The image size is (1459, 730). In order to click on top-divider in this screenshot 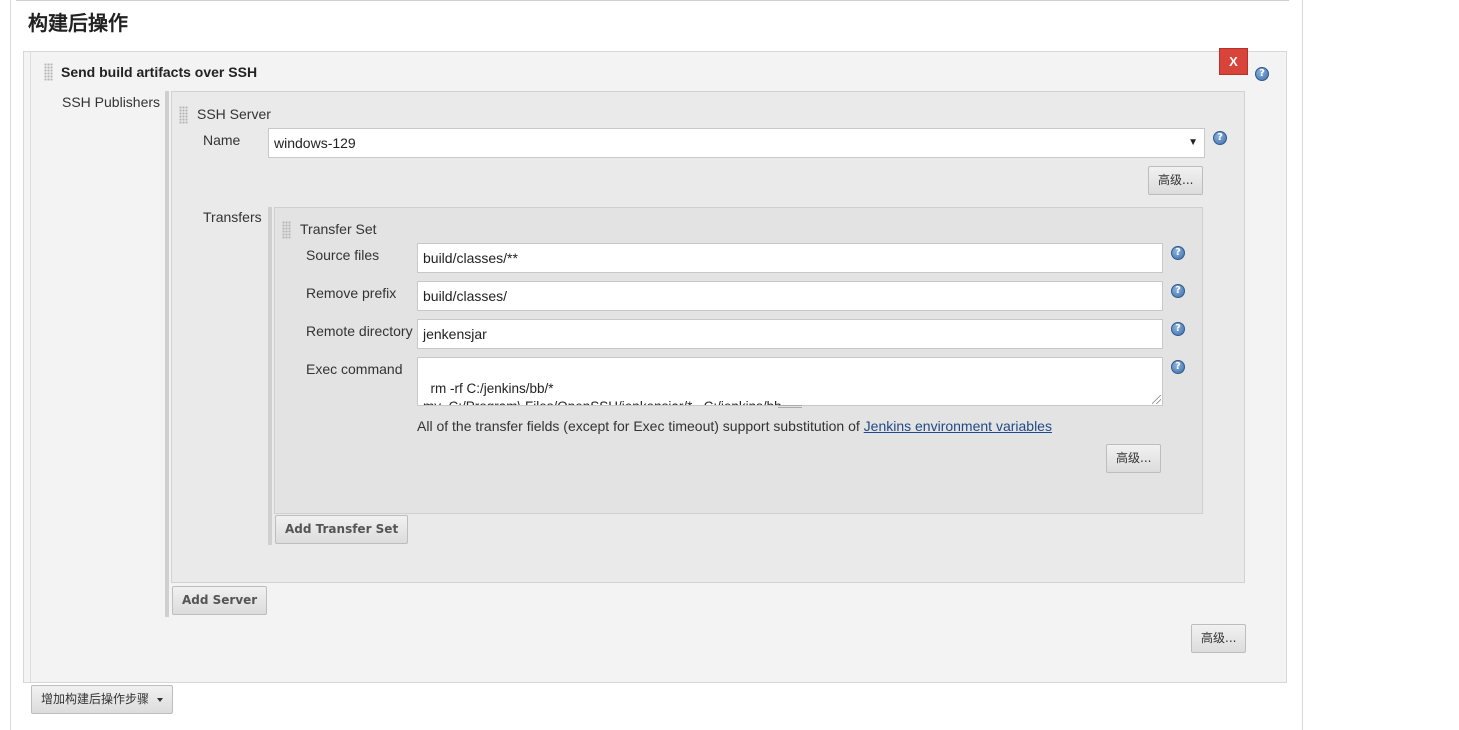, I will do `click(652, 0)`.